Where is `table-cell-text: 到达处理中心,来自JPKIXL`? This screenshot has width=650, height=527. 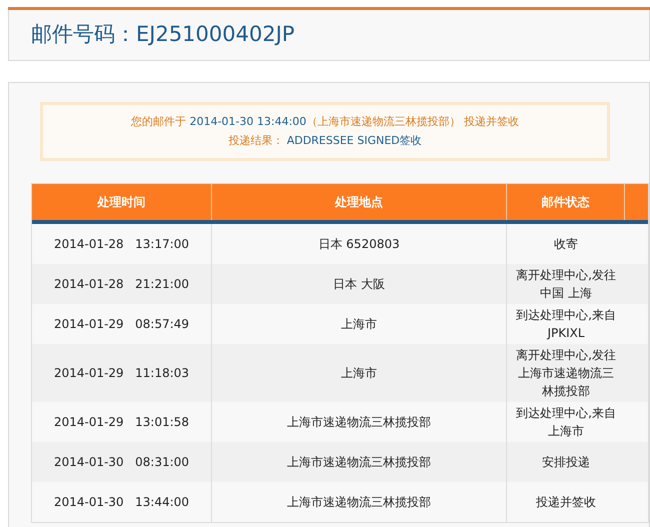 table-cell-text: 到达处理中心,来自JPKIXL is located at coordinates (566, 324).